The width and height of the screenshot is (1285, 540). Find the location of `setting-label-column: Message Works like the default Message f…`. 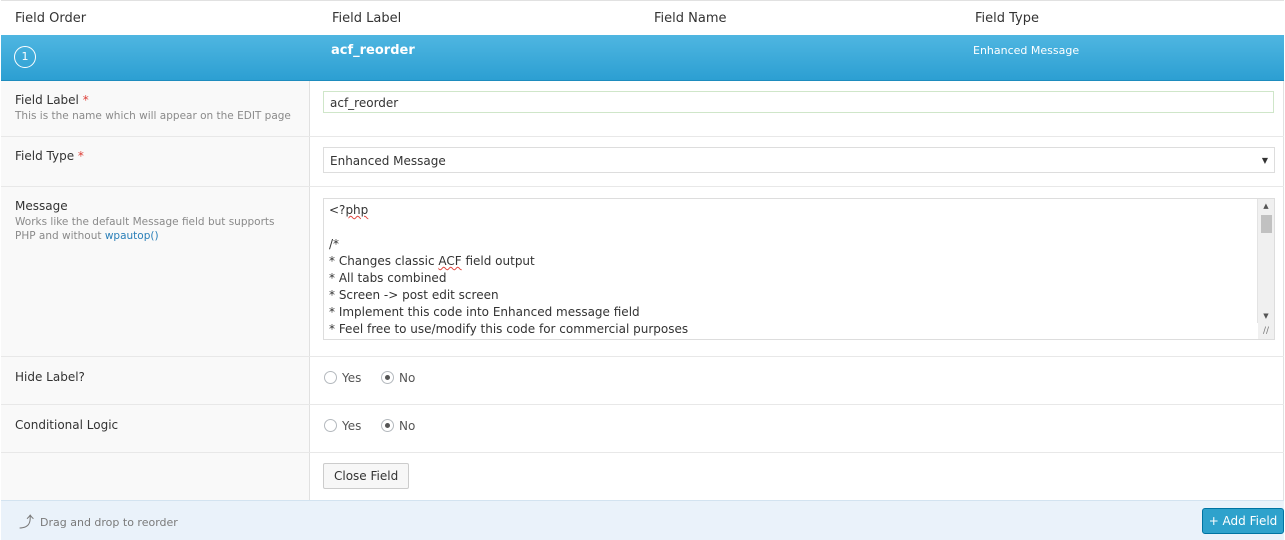

setting-label-column: Message Works like the default Message f… is located at coordinates (155, 271).